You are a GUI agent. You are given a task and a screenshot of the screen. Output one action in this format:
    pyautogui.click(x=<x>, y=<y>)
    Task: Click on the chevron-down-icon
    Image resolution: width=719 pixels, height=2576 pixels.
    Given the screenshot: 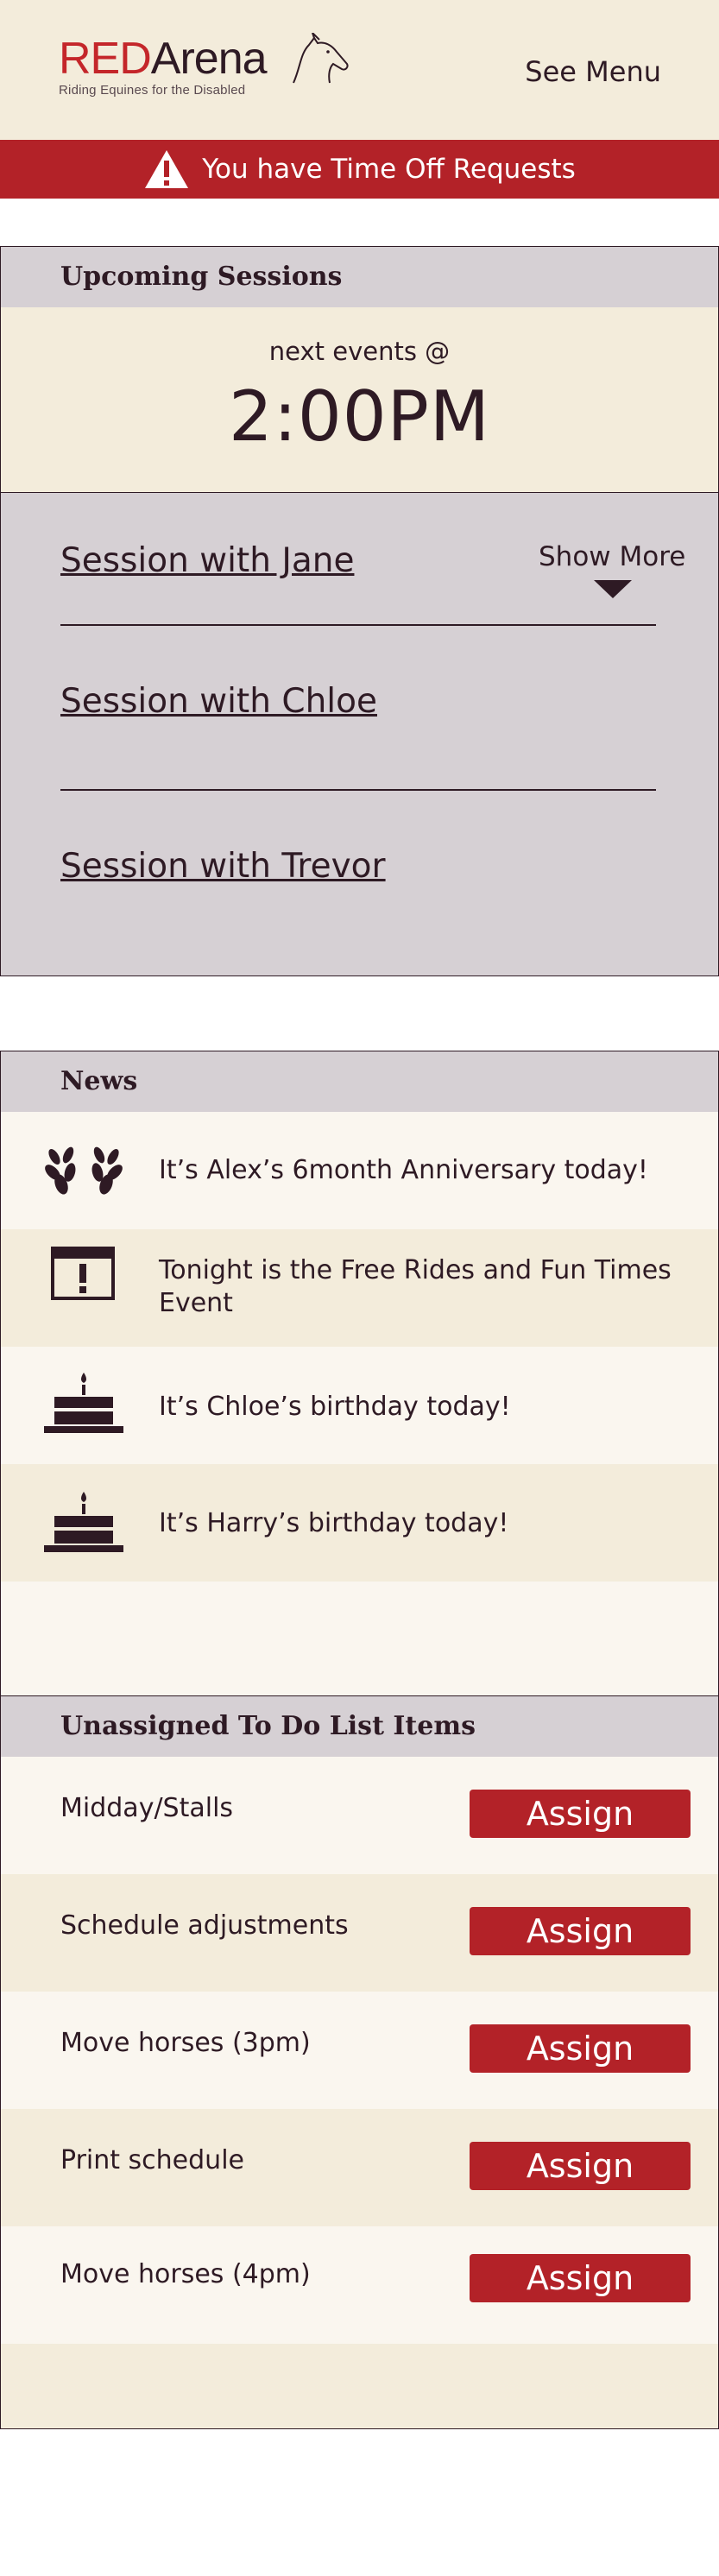 What is the action you would take?
    pyautogui.click(x=613, y=589)
    